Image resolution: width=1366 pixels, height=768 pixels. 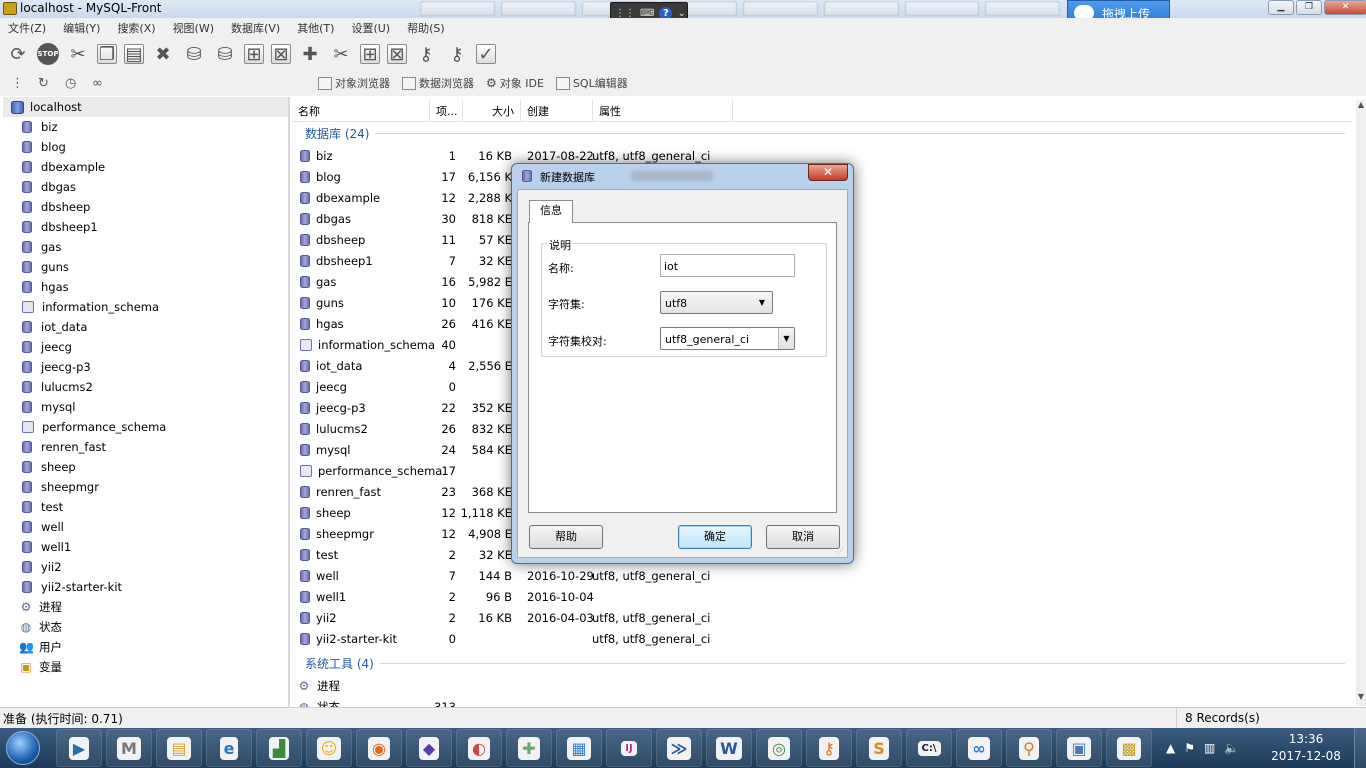 What do you see at coordinates (1231, 748) in the screenshot?
I see `volume-icon: 🔈` at bounding box center [1231, 748].